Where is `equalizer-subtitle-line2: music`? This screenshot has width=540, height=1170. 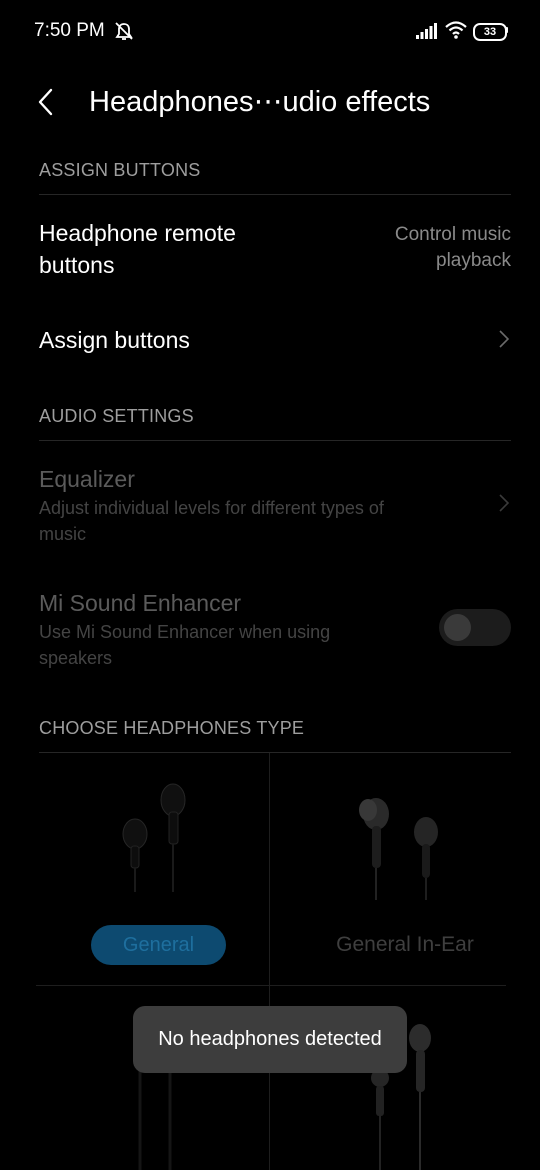
equalizer-subtitle-line2: music is located at coordinates (63, 534).